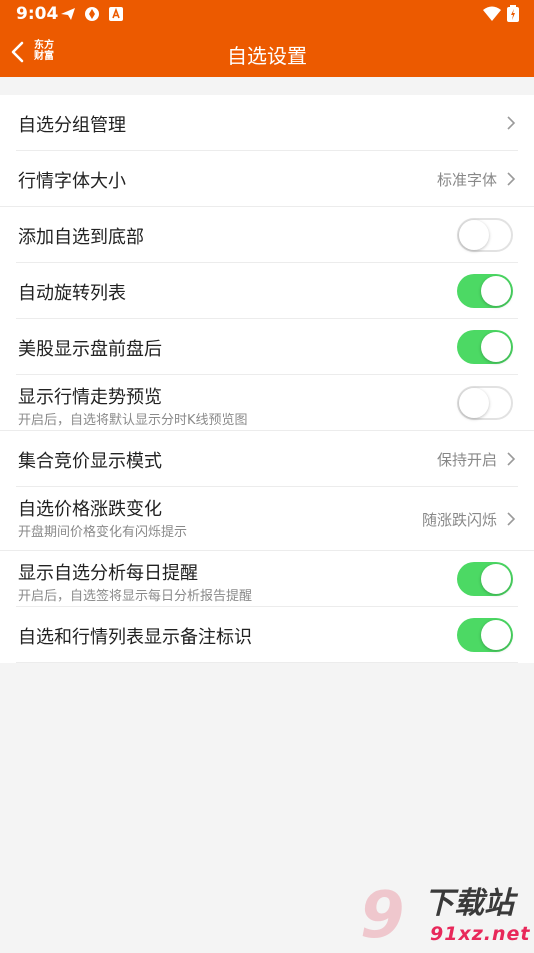  I want to click on settings-row: 自选价格涨跌变化开盘期间价格变化有闪烁提示 随涨跌闪烁, so click(267, 519).